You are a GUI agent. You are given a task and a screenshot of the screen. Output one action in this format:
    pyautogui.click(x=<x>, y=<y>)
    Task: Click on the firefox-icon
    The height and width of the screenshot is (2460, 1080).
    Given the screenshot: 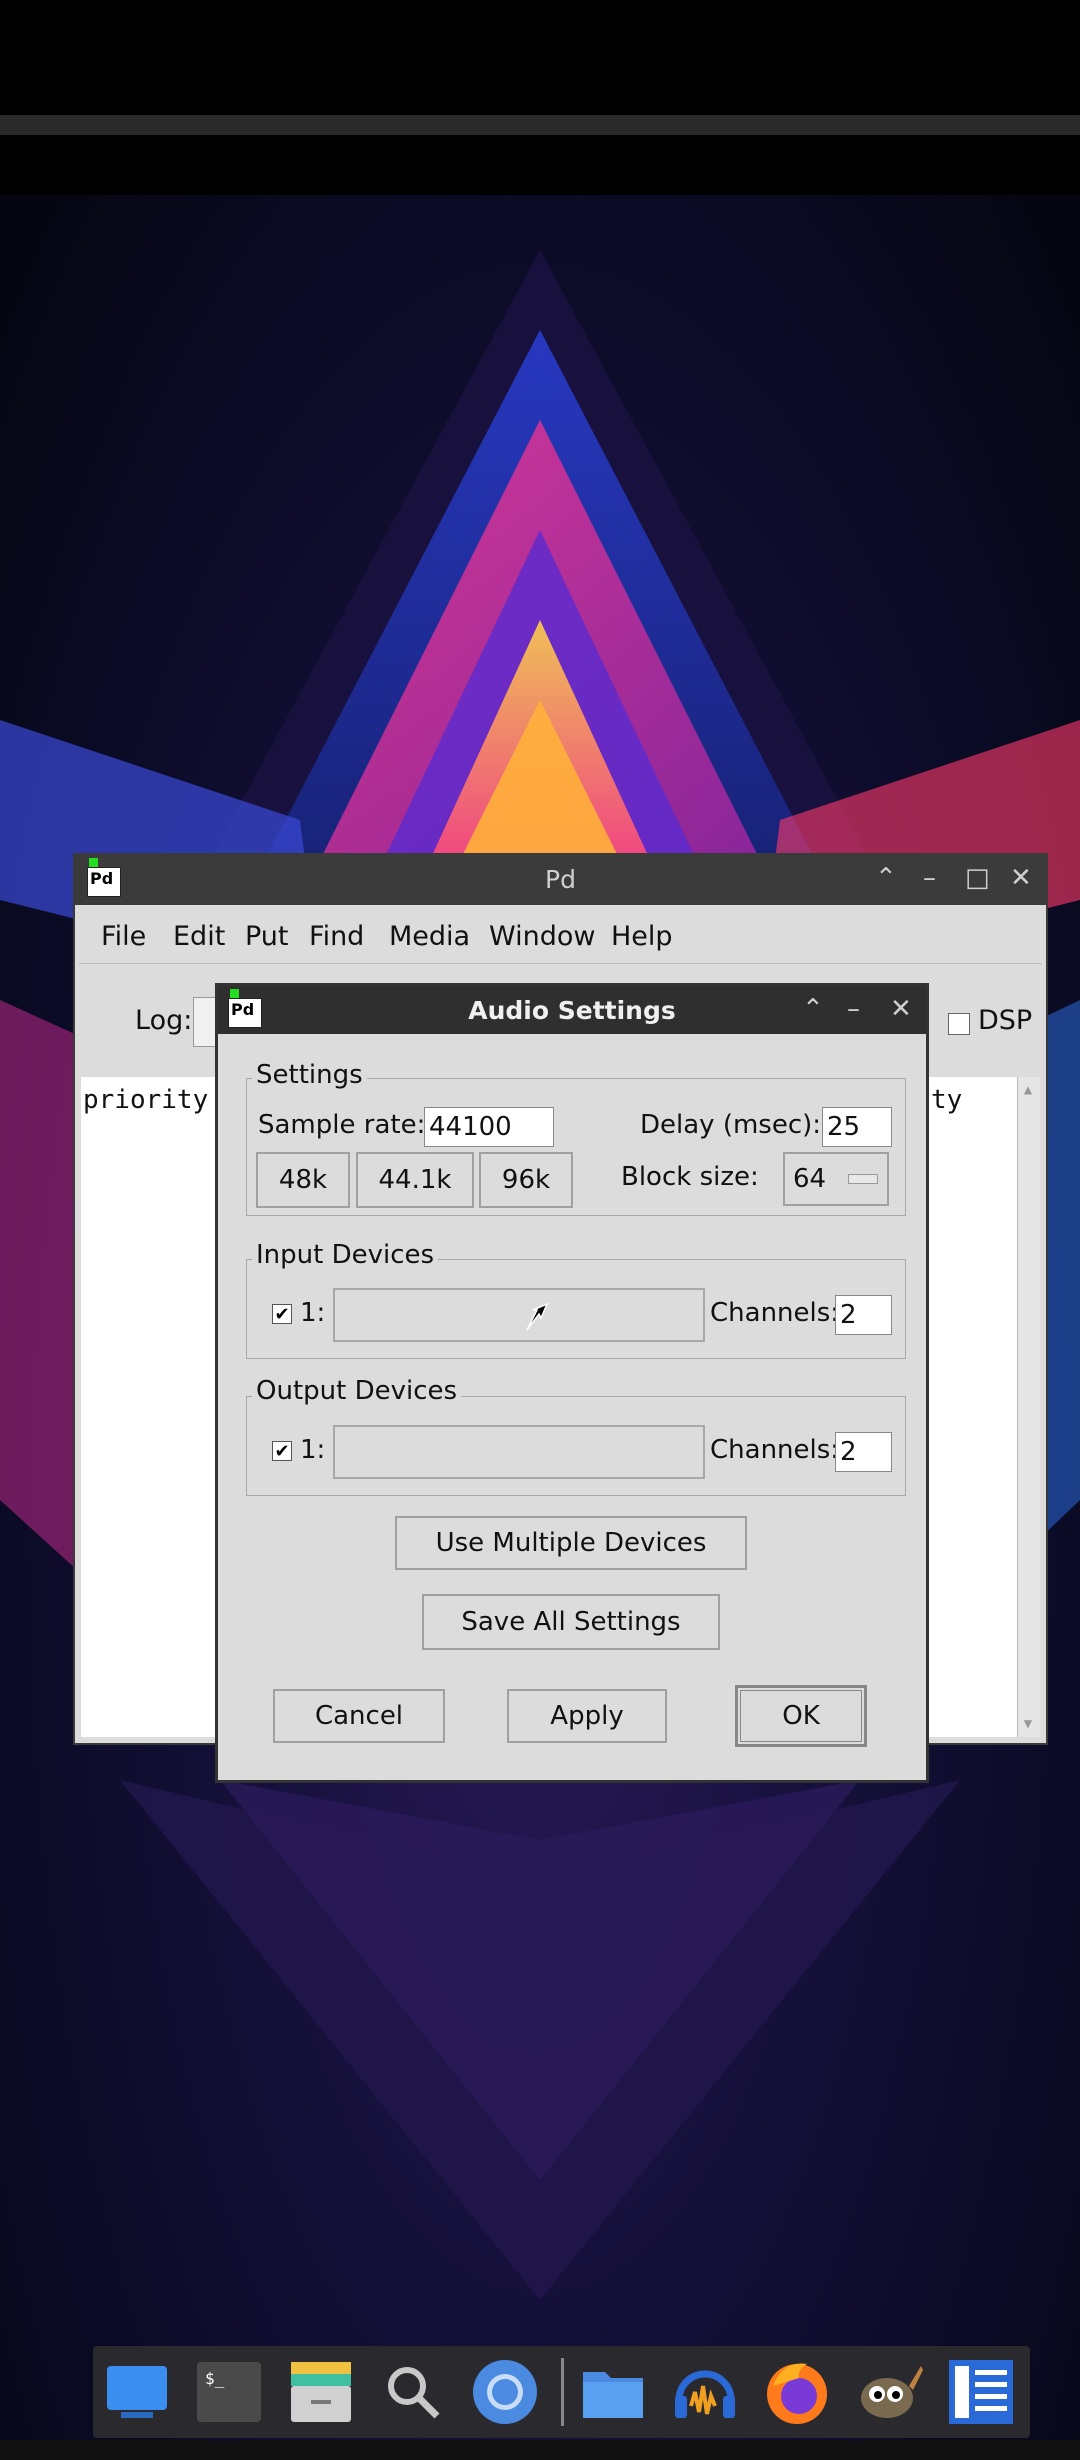 What is the action you would take?
    pyautogui.click(x=797, y=2392)
    